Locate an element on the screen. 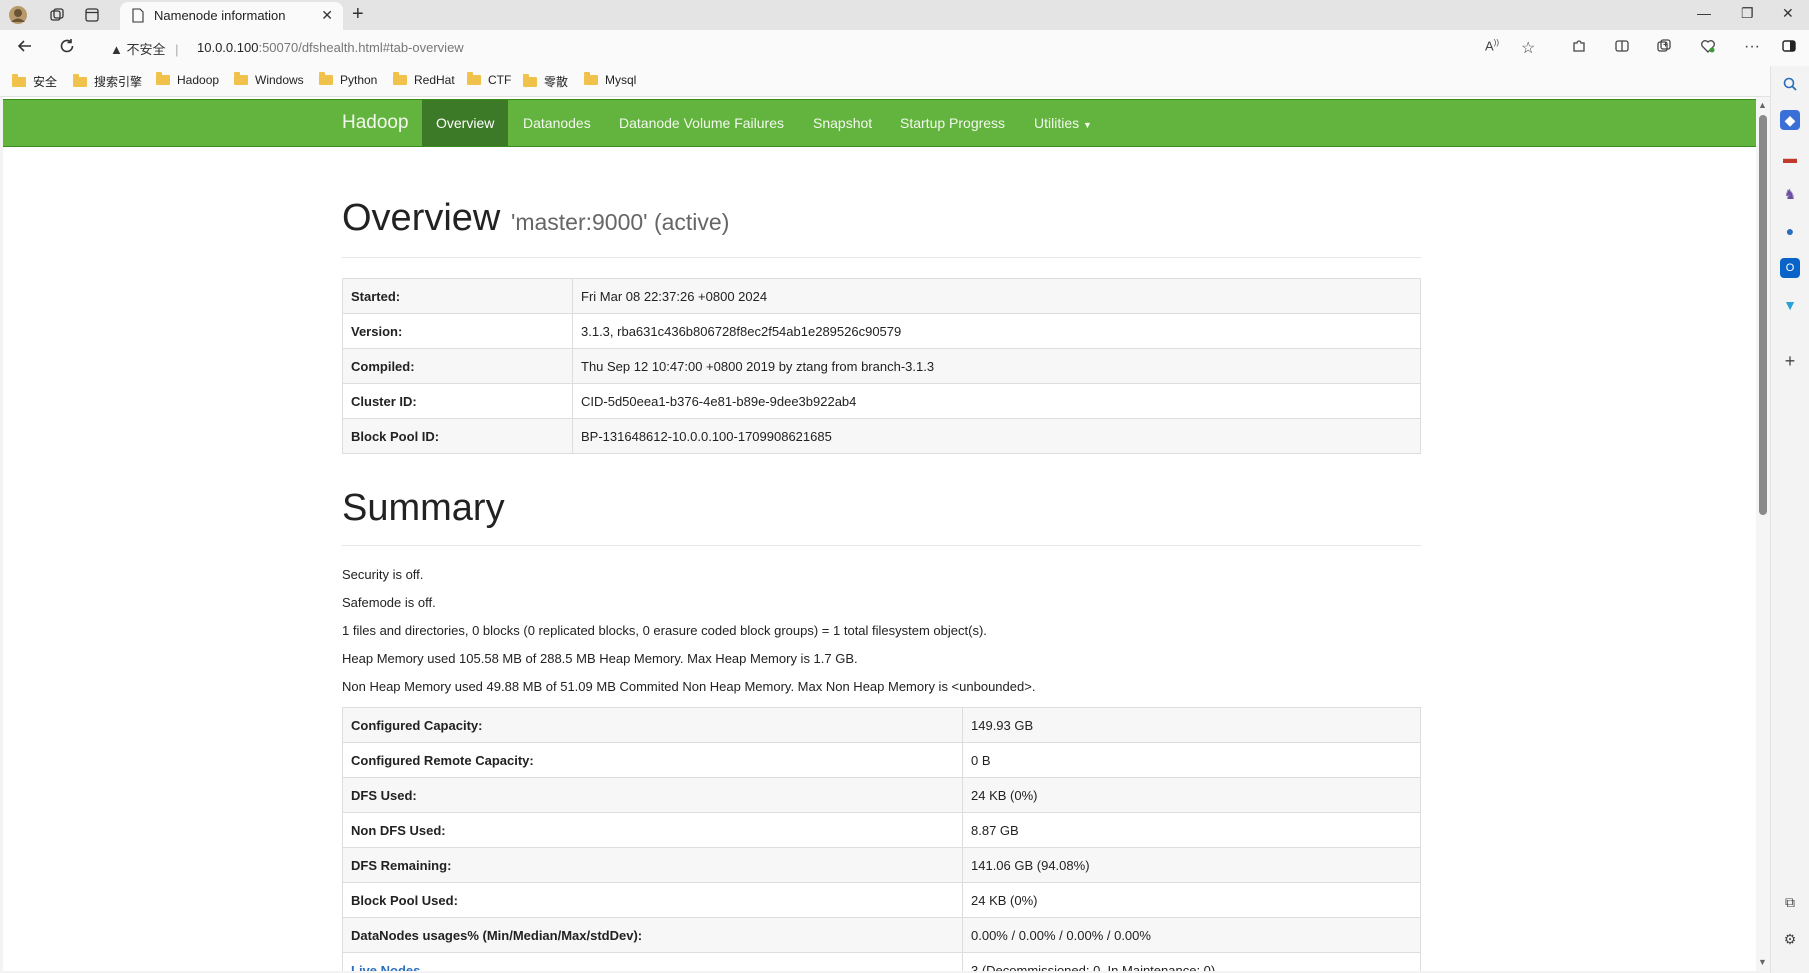  heart-pulse-icon is located at coordinates (1708, 48).